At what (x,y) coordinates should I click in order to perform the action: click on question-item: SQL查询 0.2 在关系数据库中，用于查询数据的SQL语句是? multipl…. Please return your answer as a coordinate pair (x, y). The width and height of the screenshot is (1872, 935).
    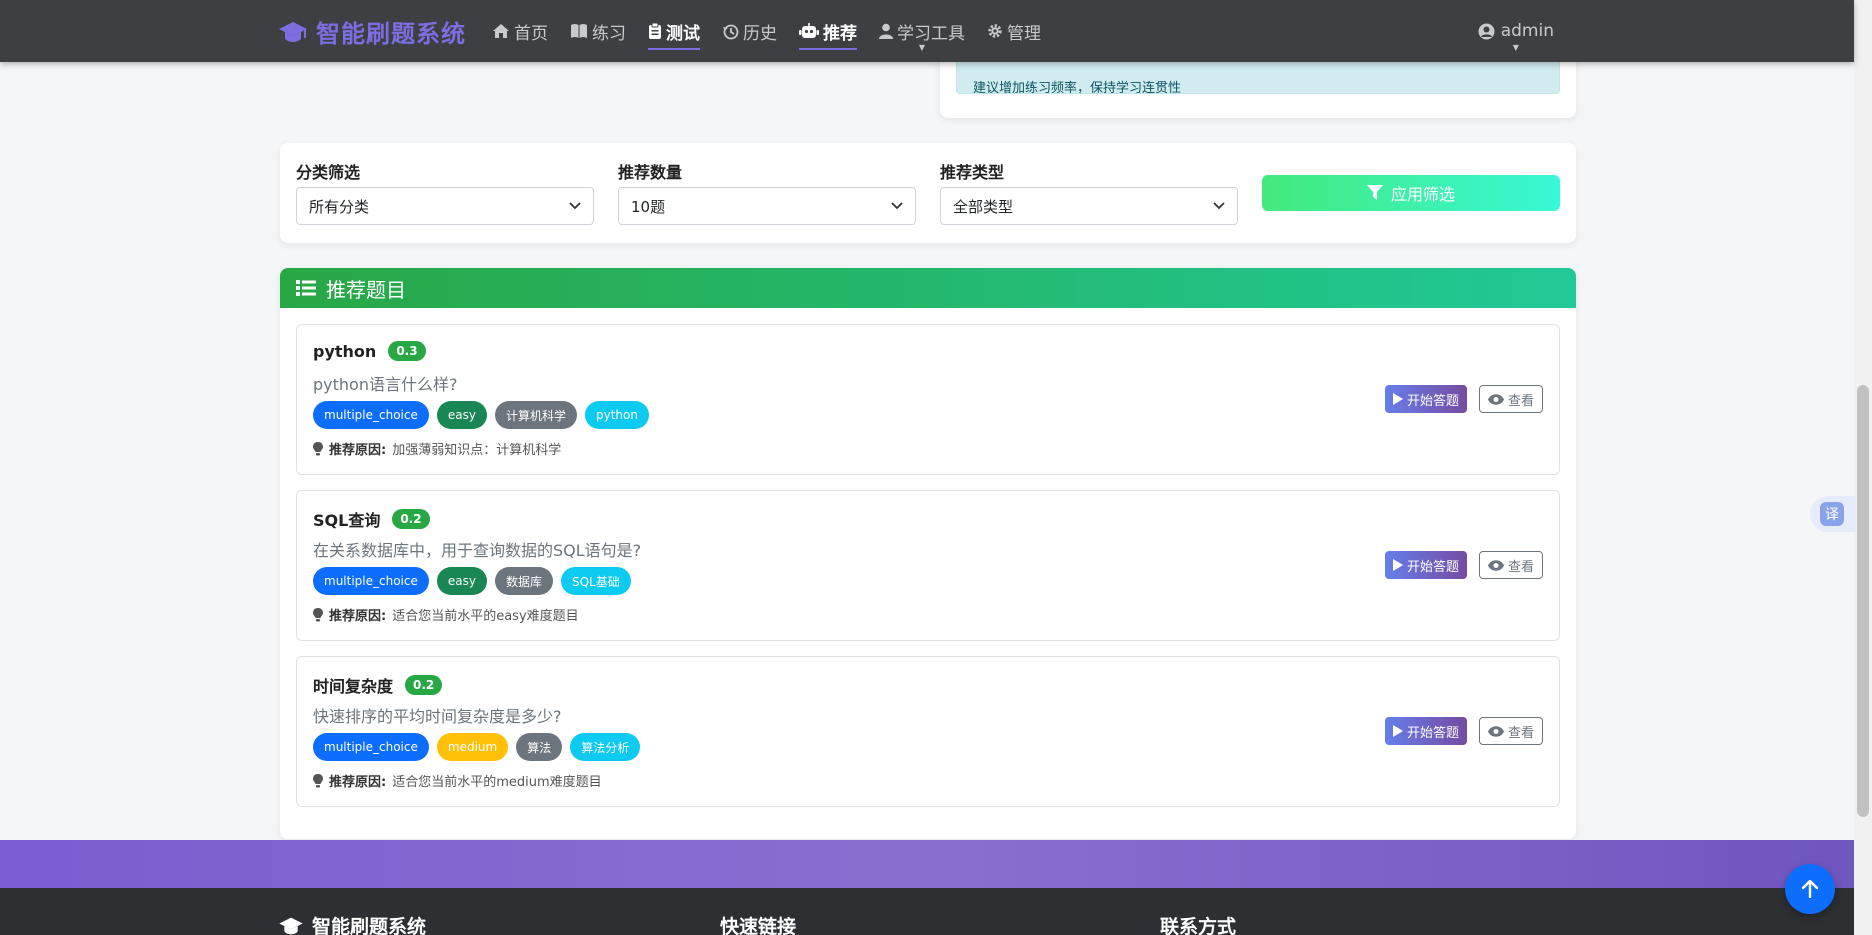
    Looking at the image, I should click on (928, 565).